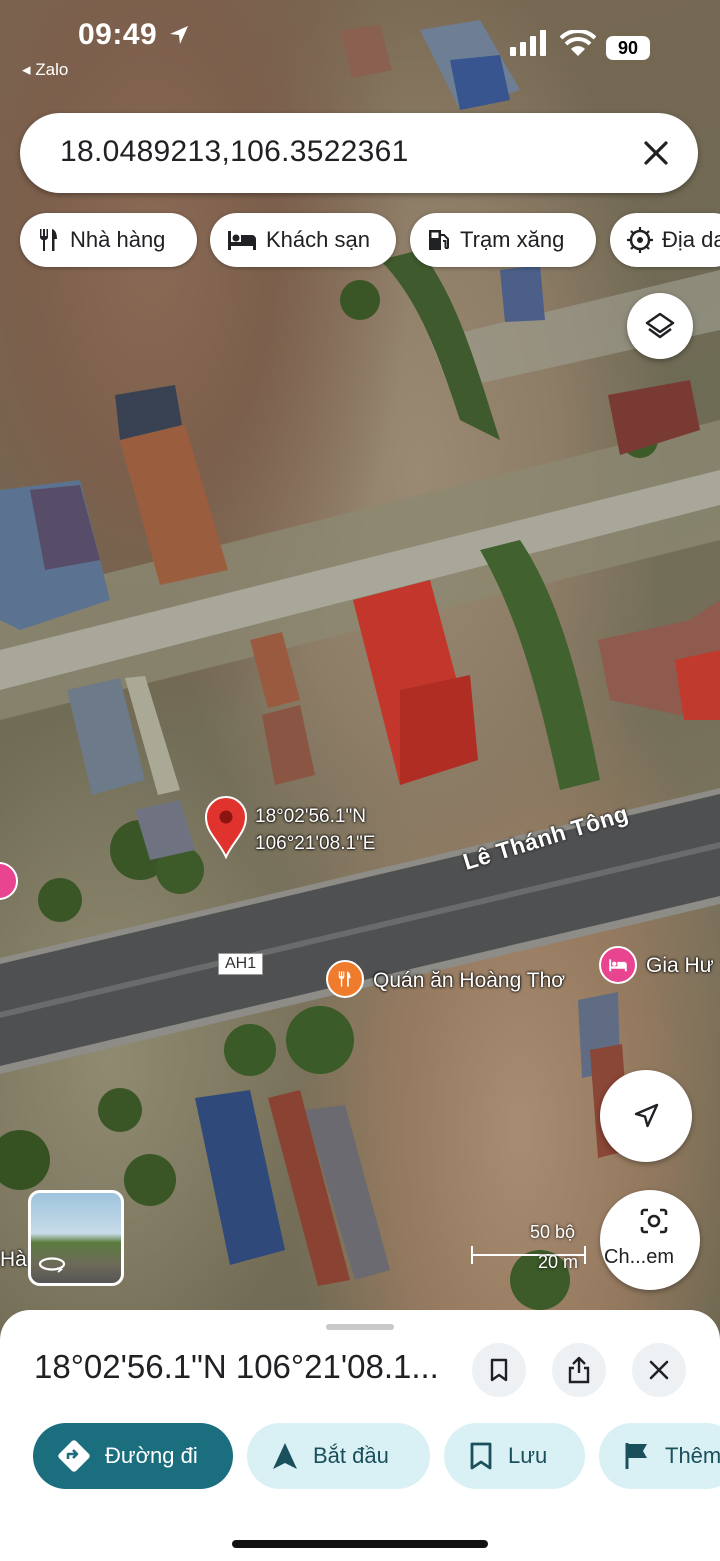 The image size is (720, 1561). I want to click on save-button: Lưu, so click(514, 1456).